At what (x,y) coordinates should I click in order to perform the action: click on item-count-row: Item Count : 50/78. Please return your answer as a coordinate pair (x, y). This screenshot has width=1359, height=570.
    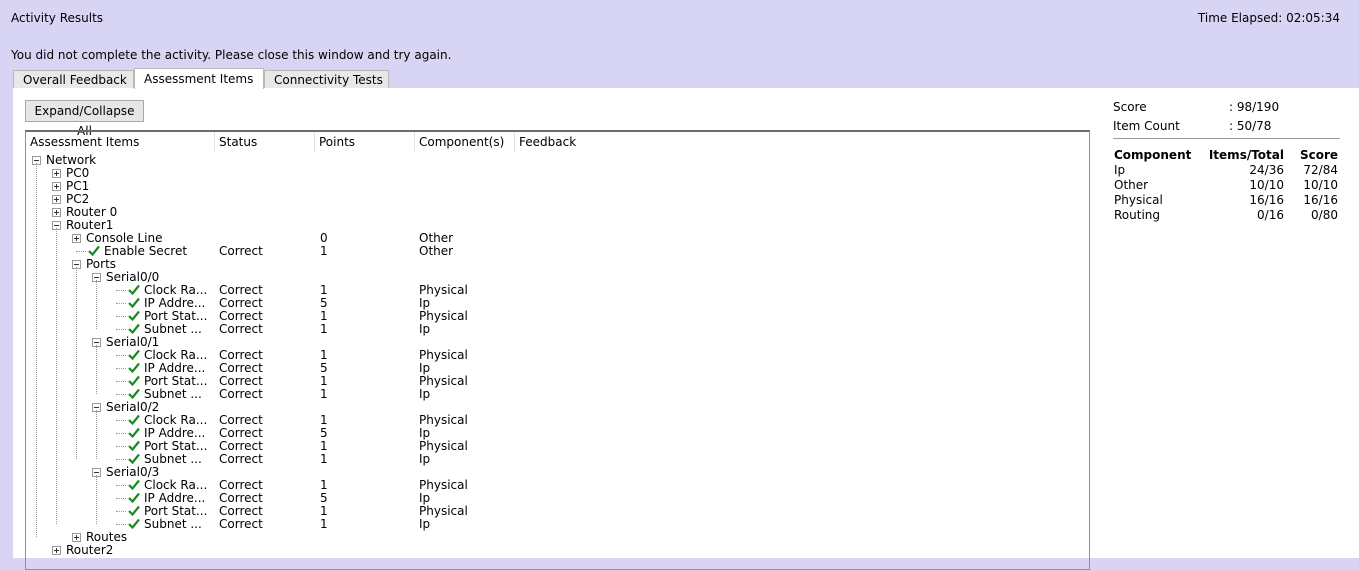
    Looking at the image, I should click on (1228, 126).